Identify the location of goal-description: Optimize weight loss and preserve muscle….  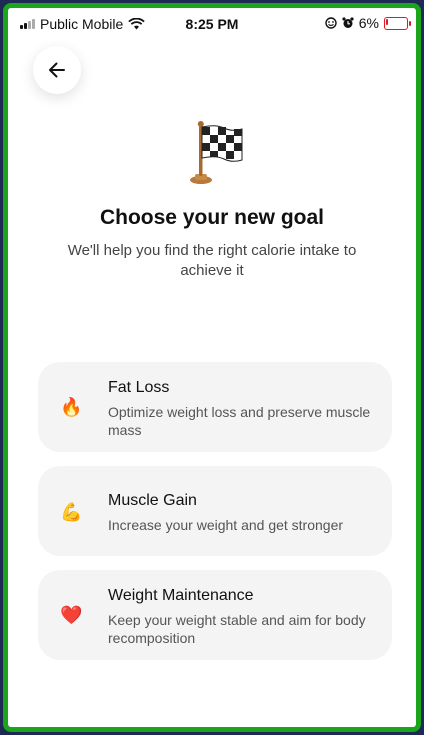
(239, 421).